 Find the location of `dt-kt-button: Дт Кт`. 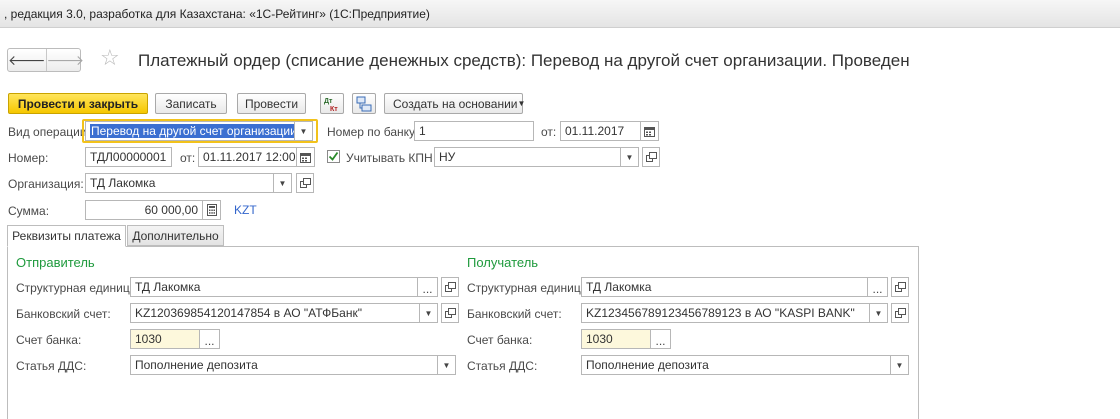

dt-kt-button: Дт Кт is located at coordinates (332, 103).